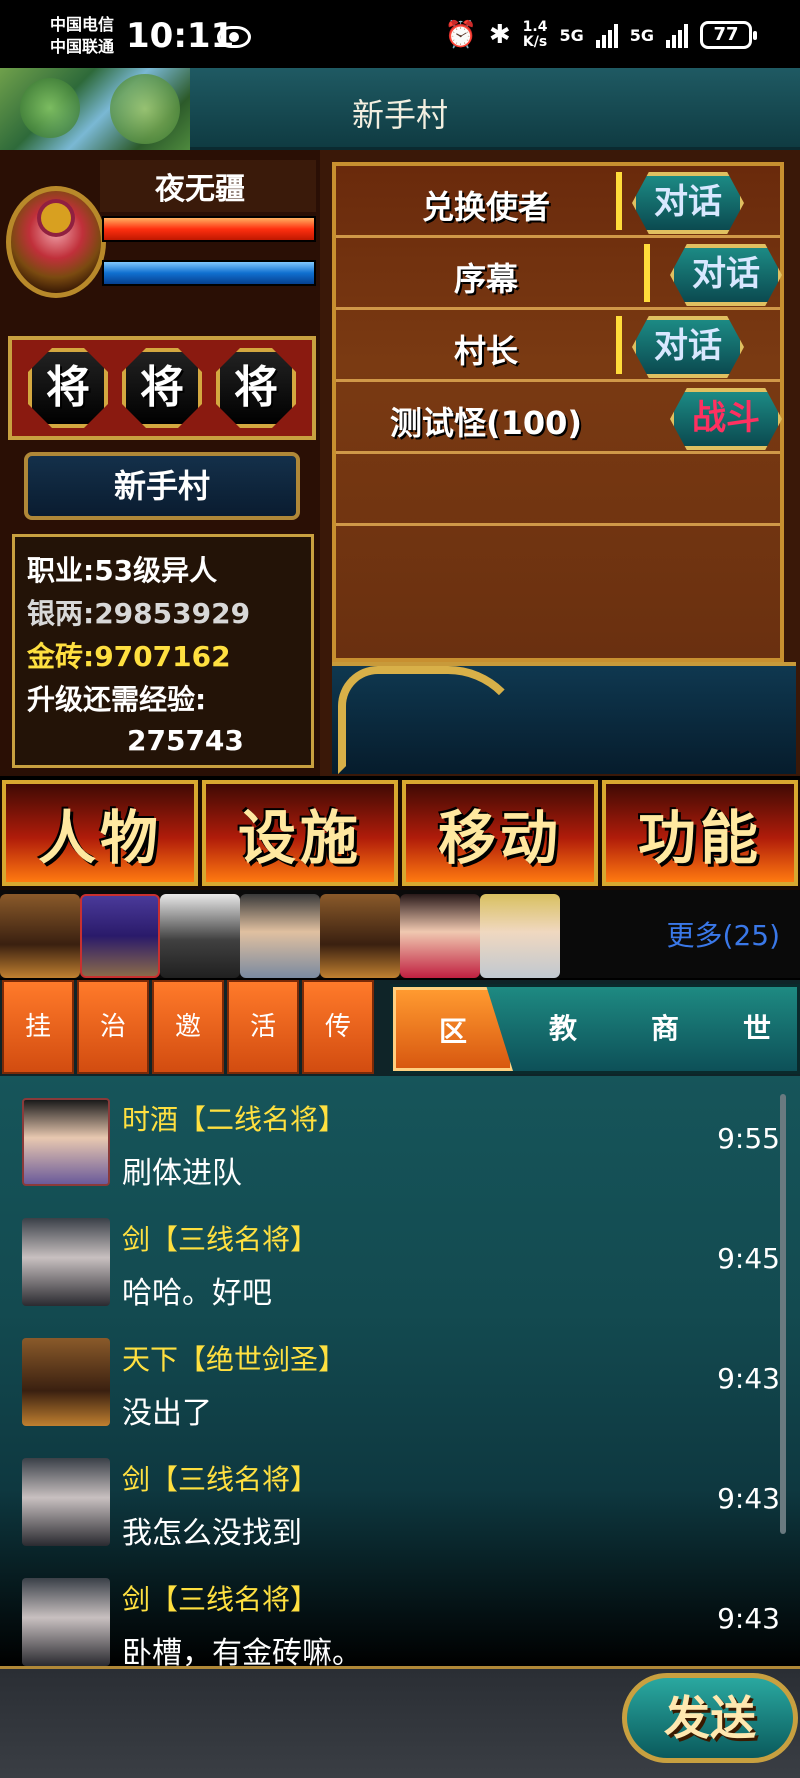 This screenshot has width=800, height=1778. I want to click on status-bar: 中国电信 中国联通 10:11 ⏰ ✱ 1.4 K/s 5G 5G 77, so click(400, 34).